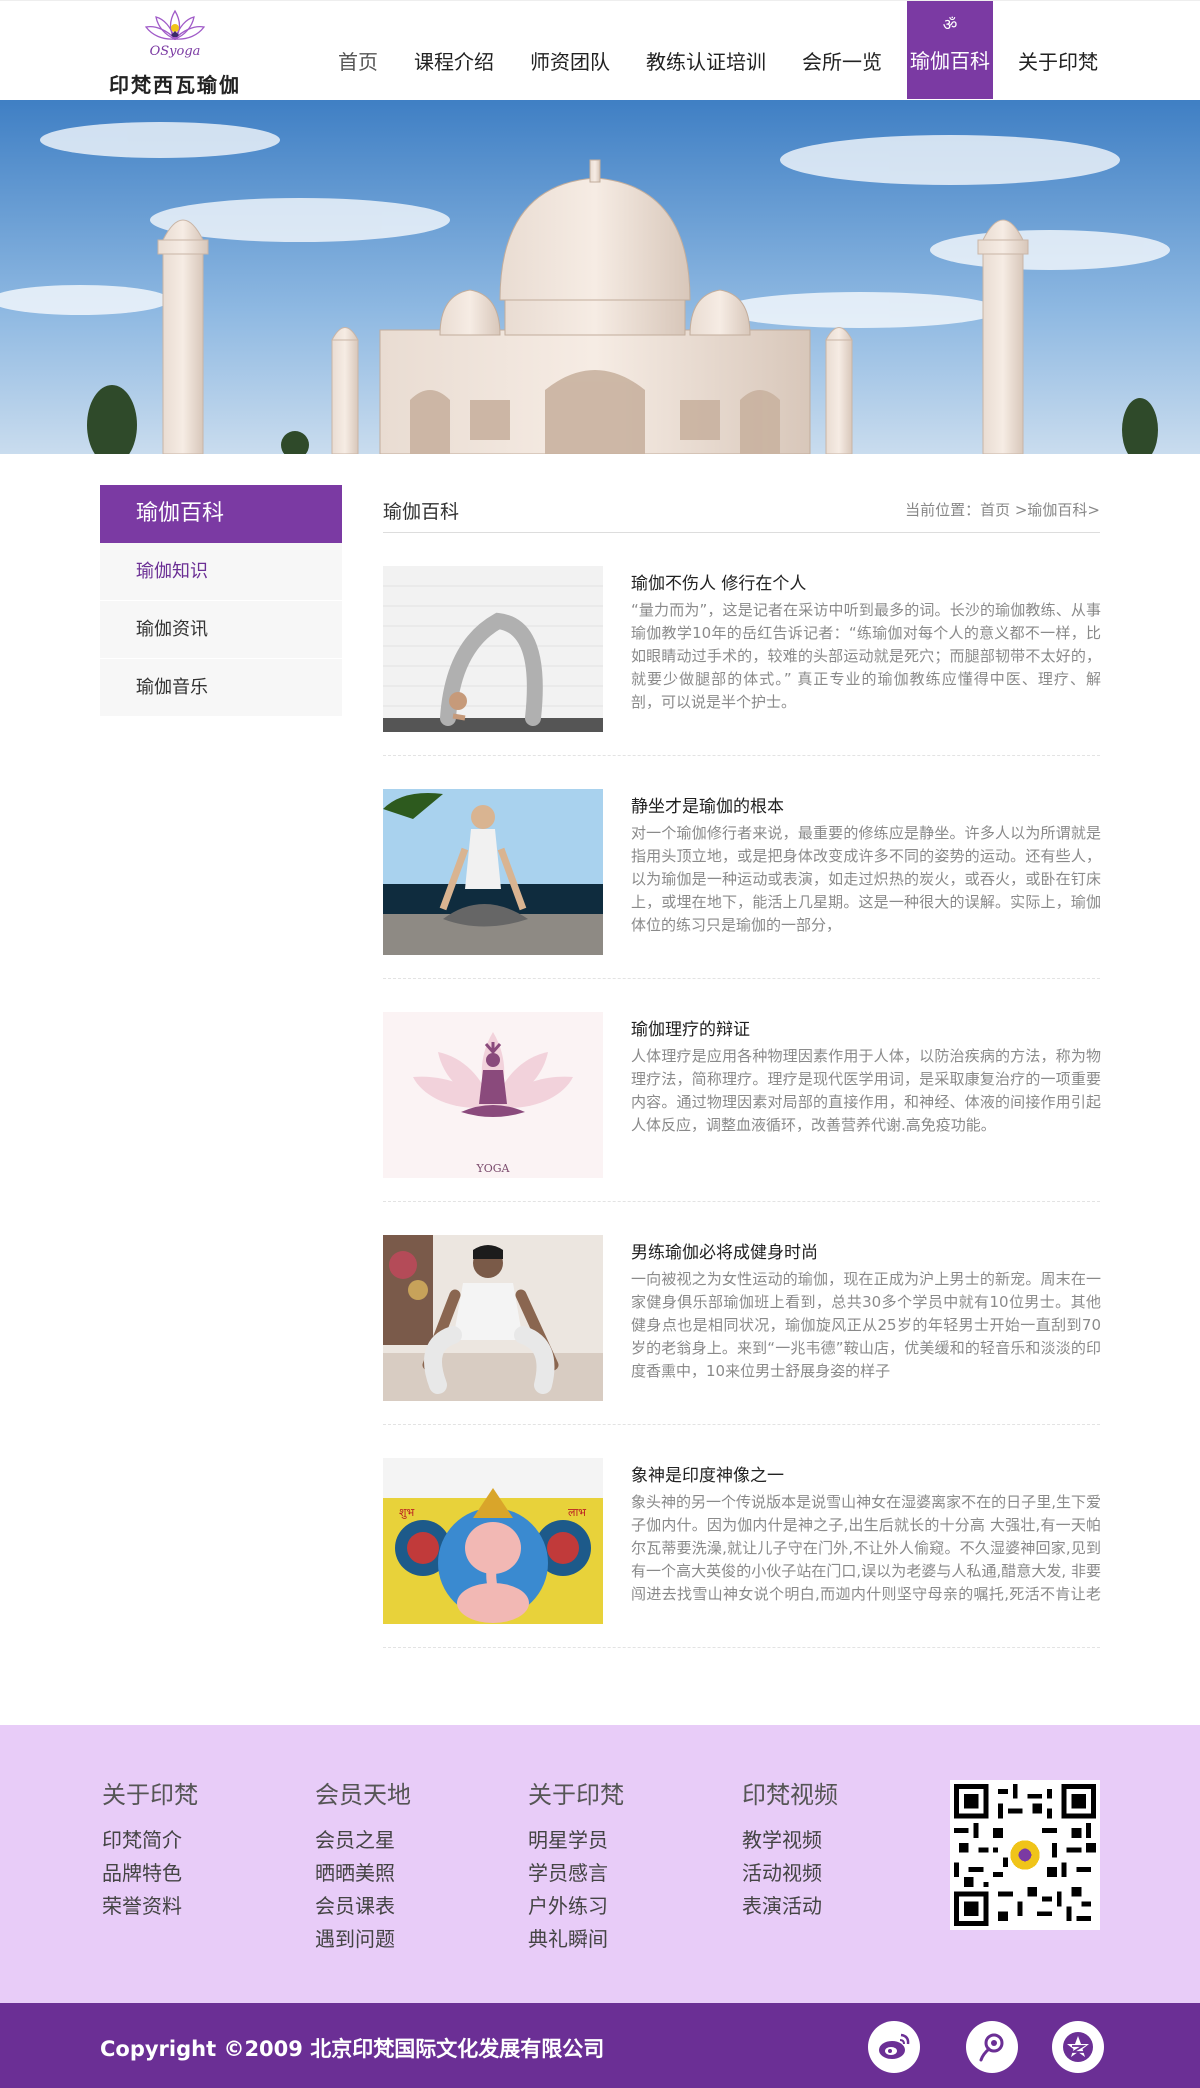 The height and width of the screenshot is (2088, 1200). What do you see at coordinates (405, 1873) in the screenshot?
I see `footer-link: 晒晒美照` at bounding box center [405, 1873].